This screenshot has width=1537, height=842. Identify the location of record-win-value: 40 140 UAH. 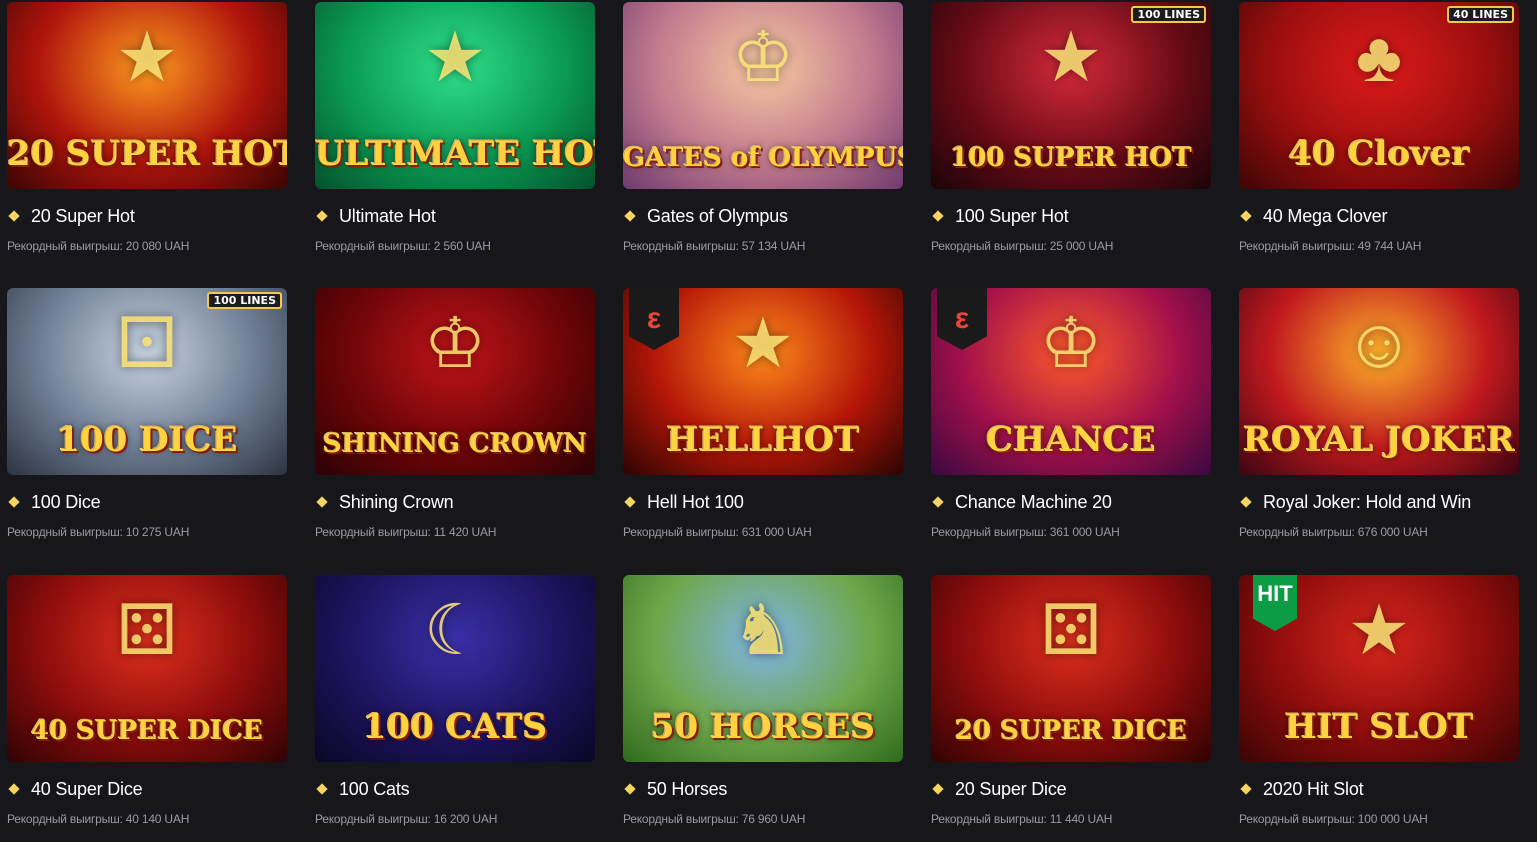
(157, 819).